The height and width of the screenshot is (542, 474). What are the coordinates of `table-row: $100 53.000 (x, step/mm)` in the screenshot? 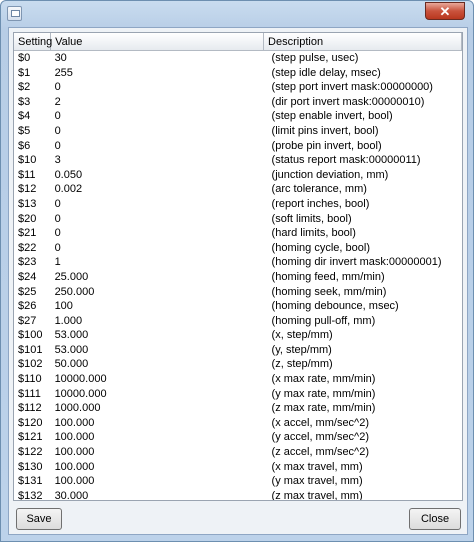 It's located at (238, 335).